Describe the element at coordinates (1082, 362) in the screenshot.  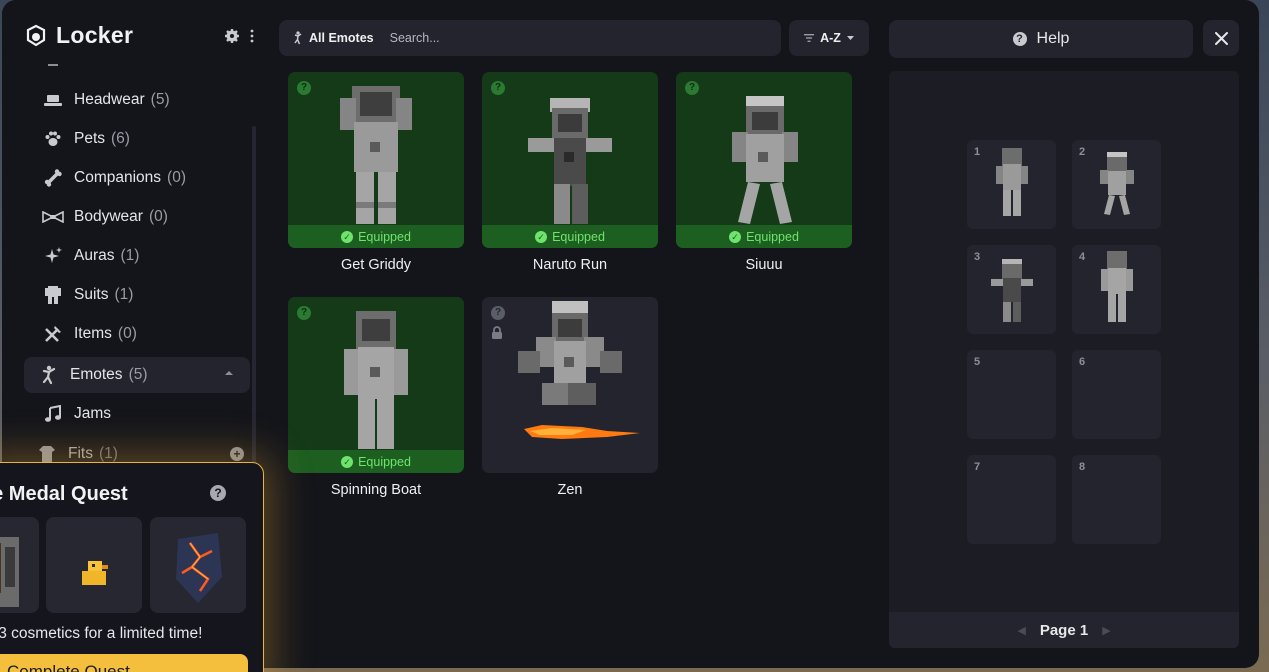
I see `slot-number: 6` at that location.